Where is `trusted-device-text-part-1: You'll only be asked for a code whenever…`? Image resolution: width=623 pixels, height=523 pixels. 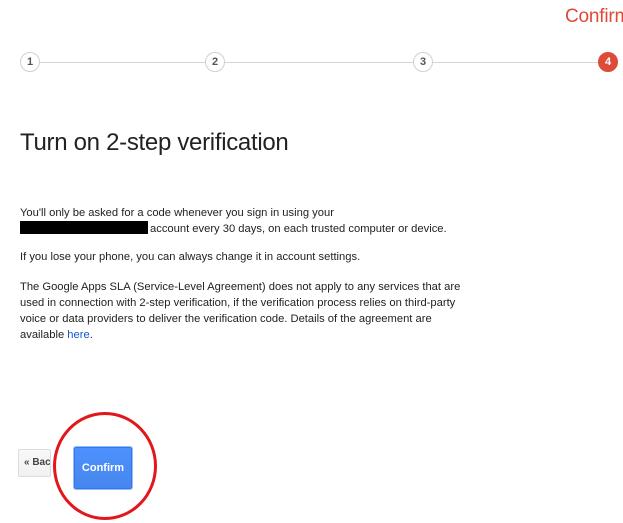
trusted-device-text-part-1: You'll only be asked for a code whenever… is located at coordinates (177, 213).